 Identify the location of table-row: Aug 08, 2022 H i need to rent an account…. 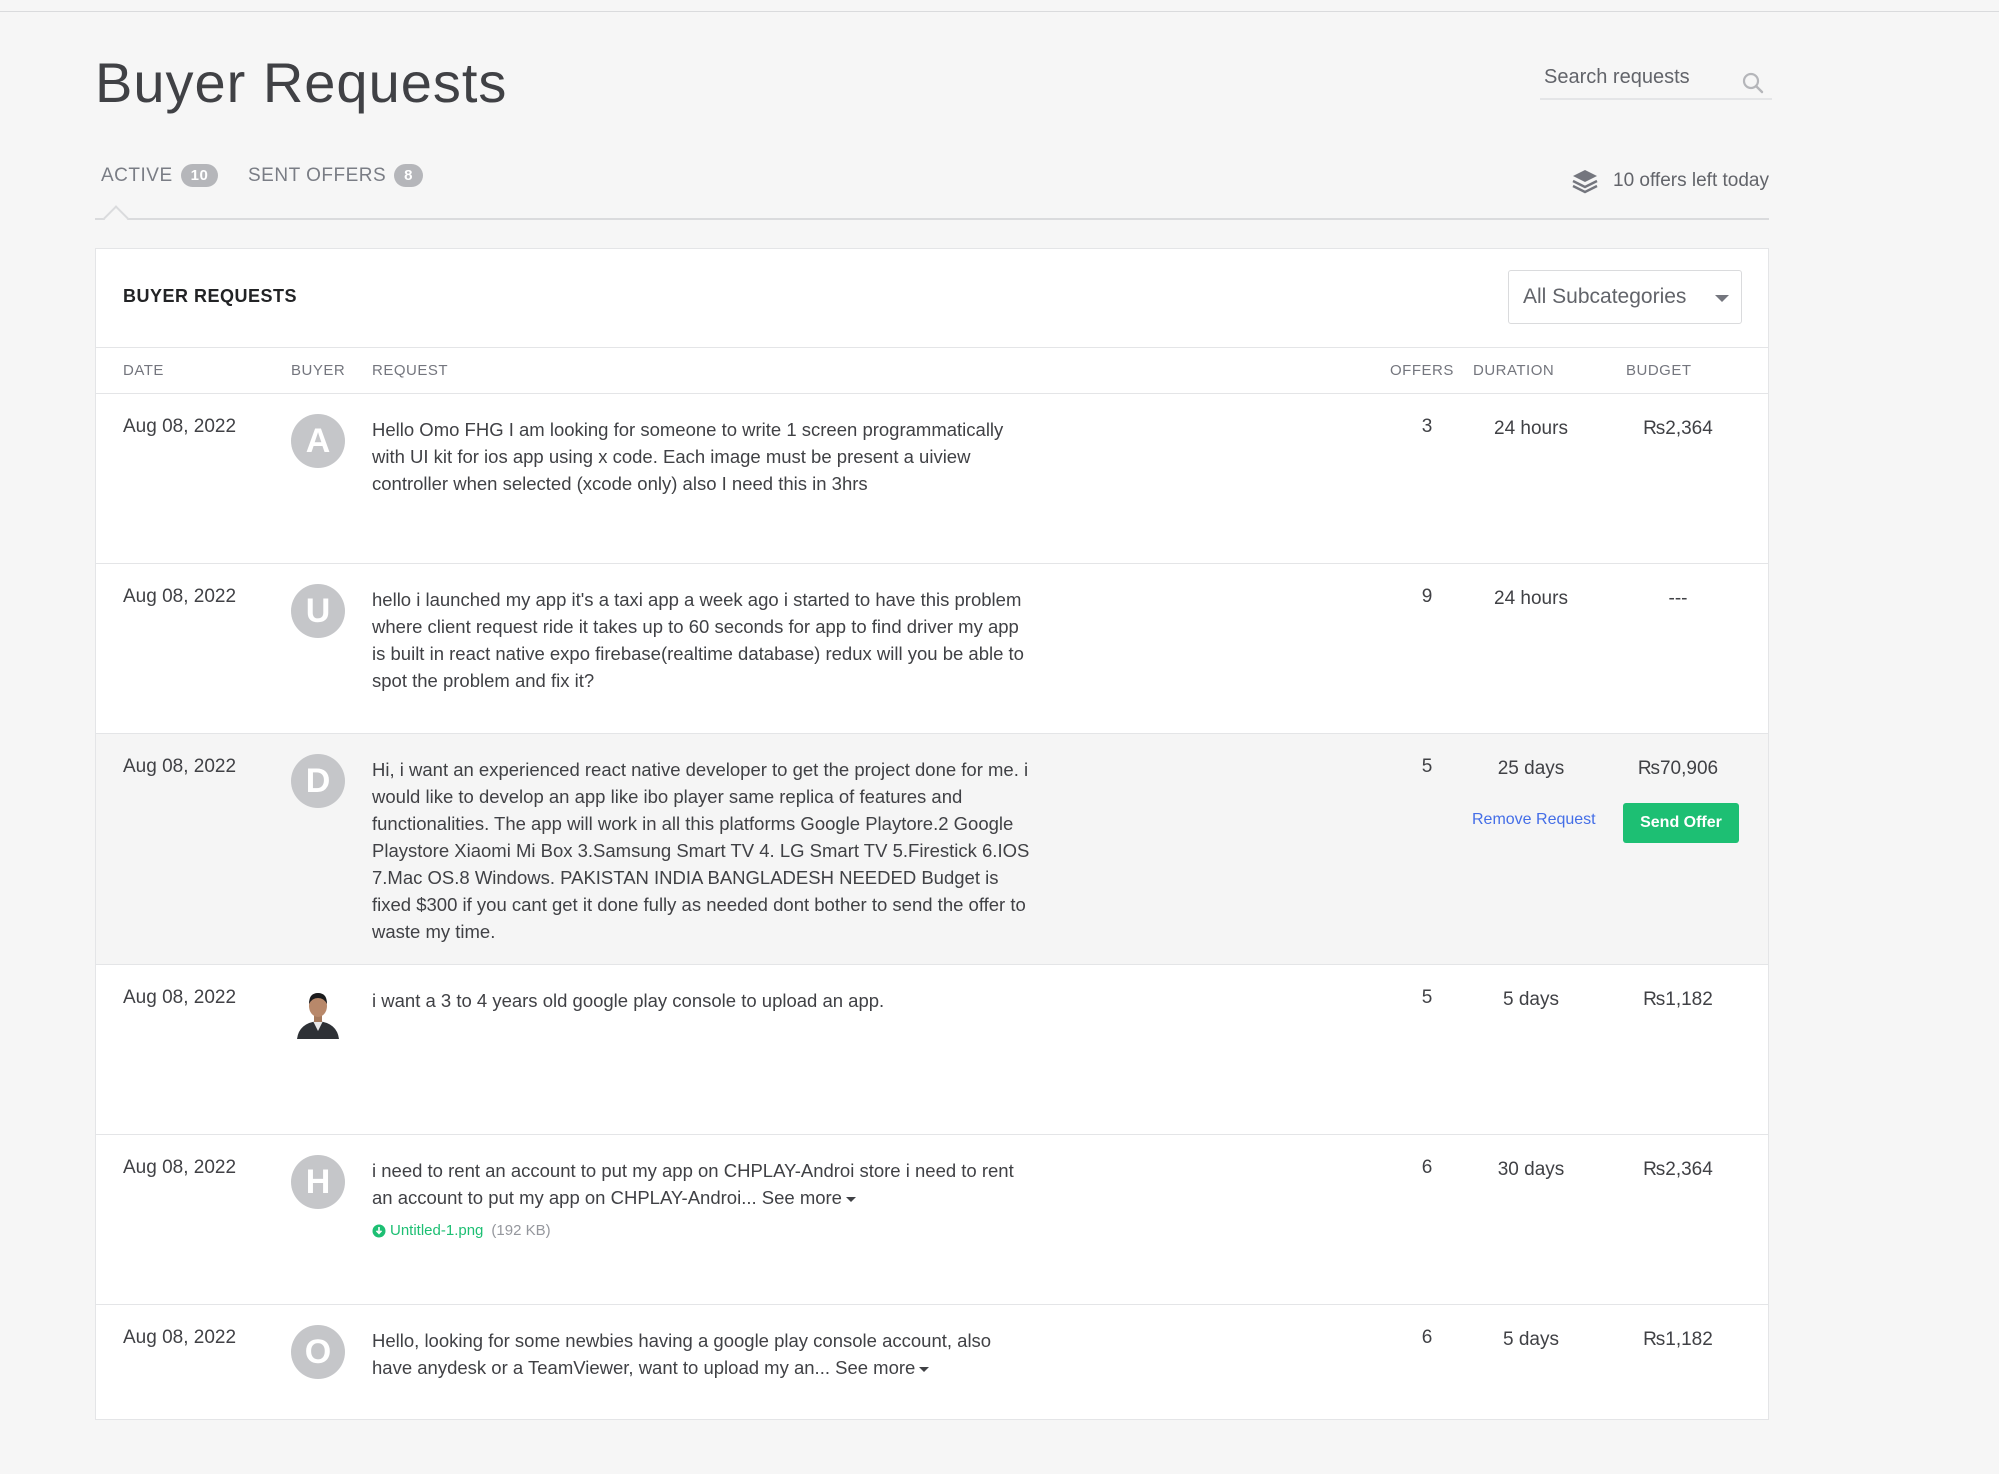
(932, 1220).